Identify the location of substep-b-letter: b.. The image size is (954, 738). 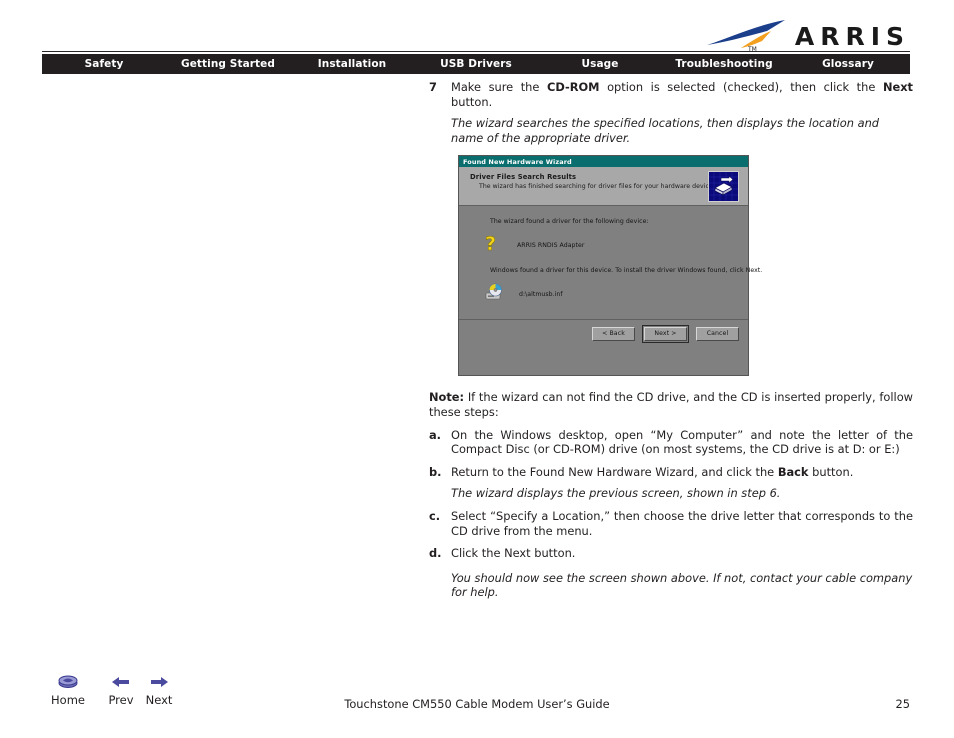
(435, 471).